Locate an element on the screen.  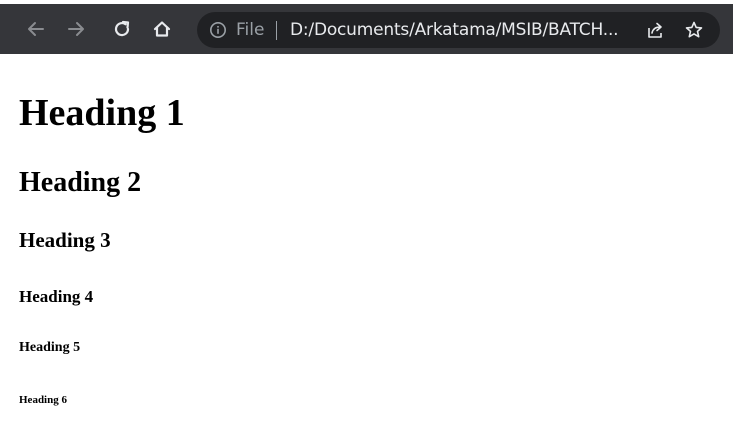
arrow-left-icon is located at coordinates (36, 29).